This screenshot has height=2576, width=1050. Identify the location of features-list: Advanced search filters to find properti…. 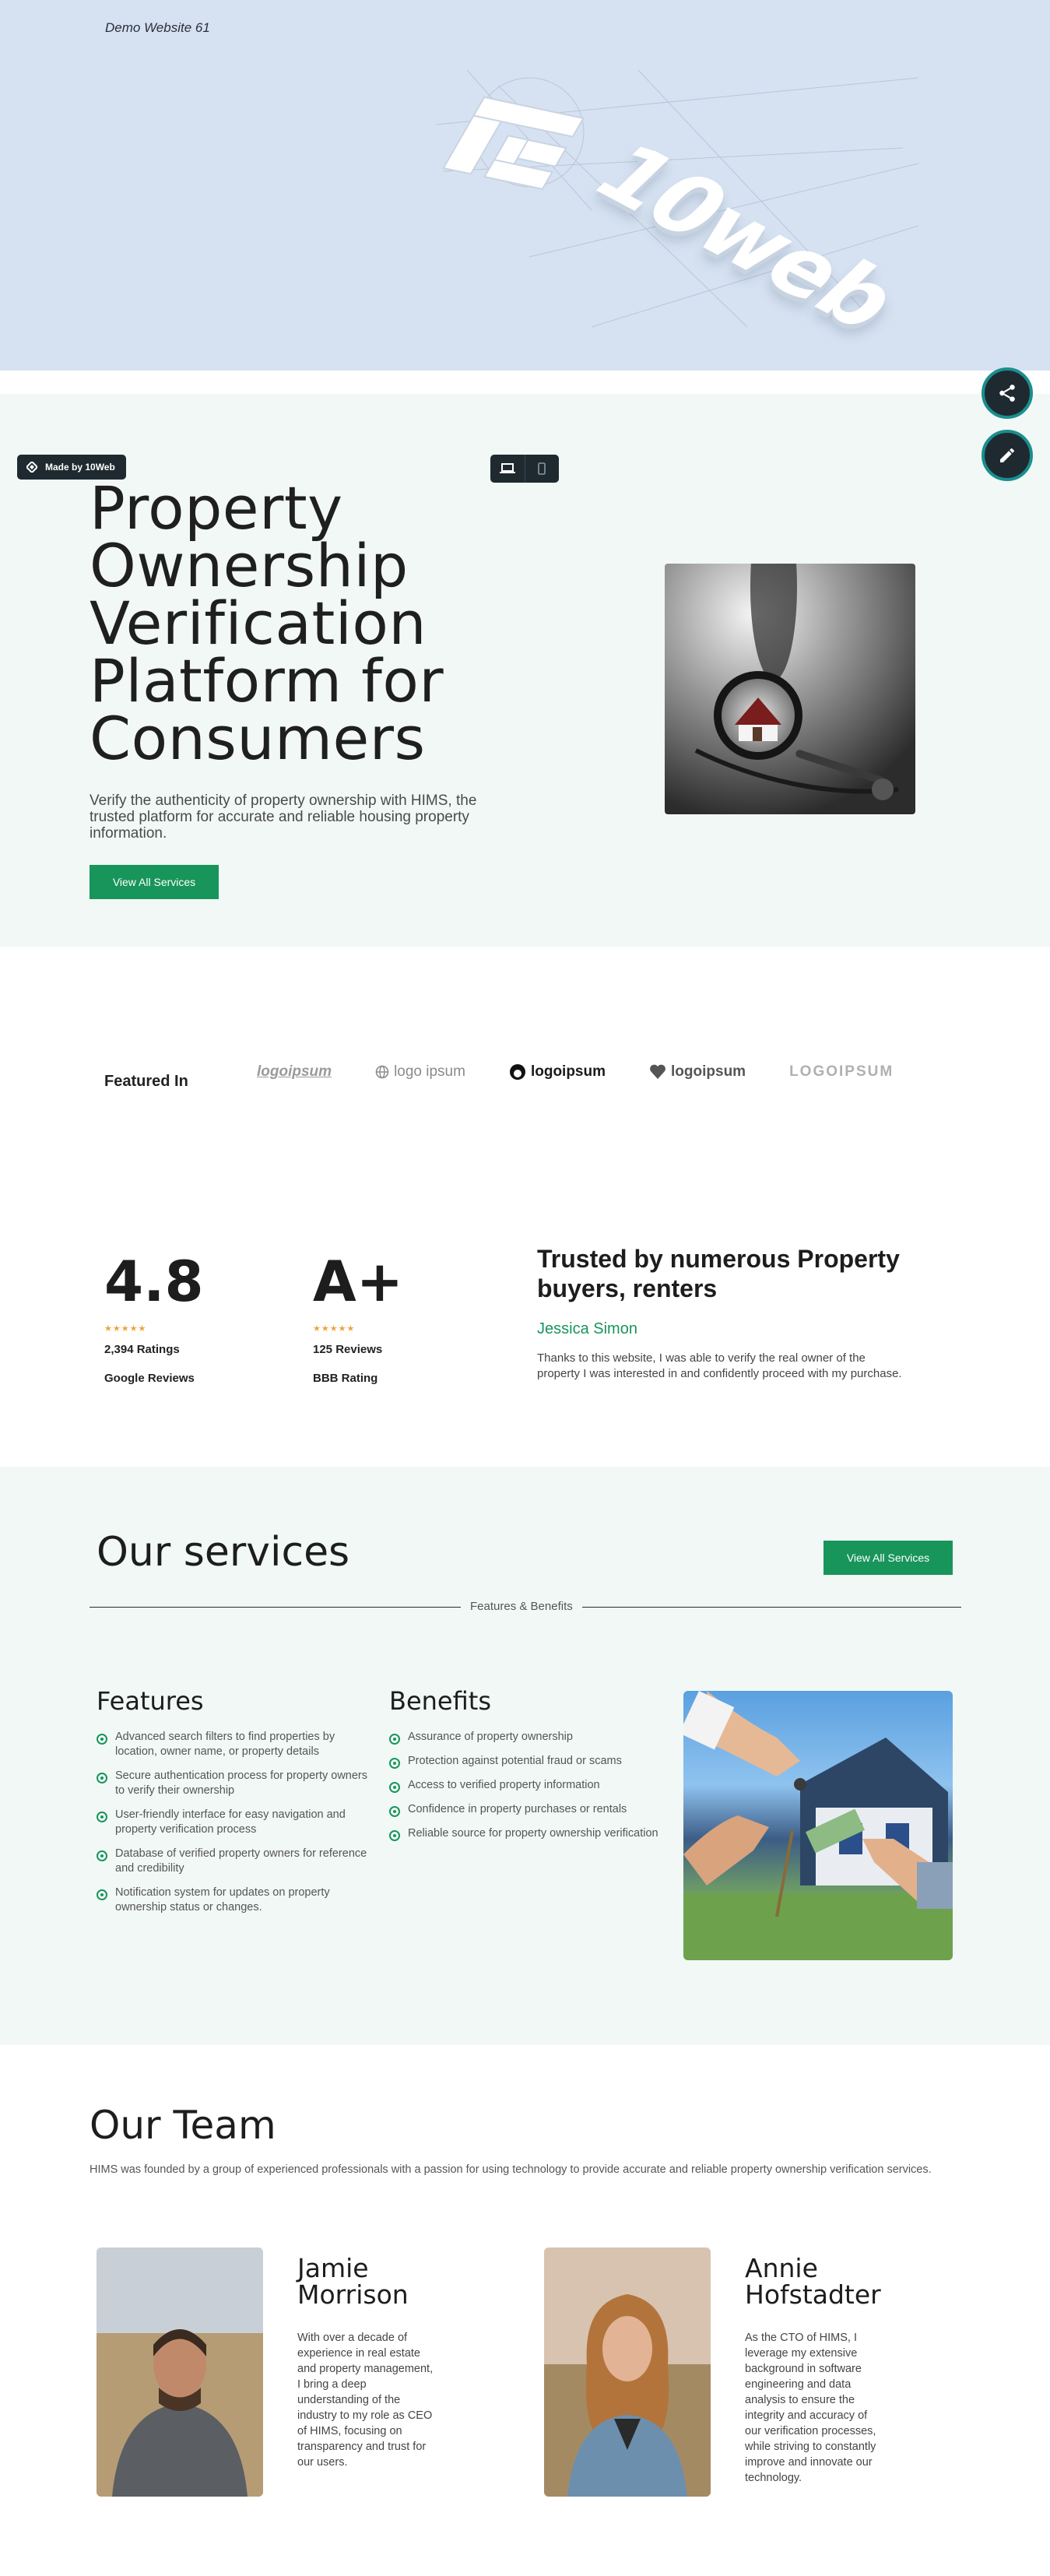
(233, 1823).